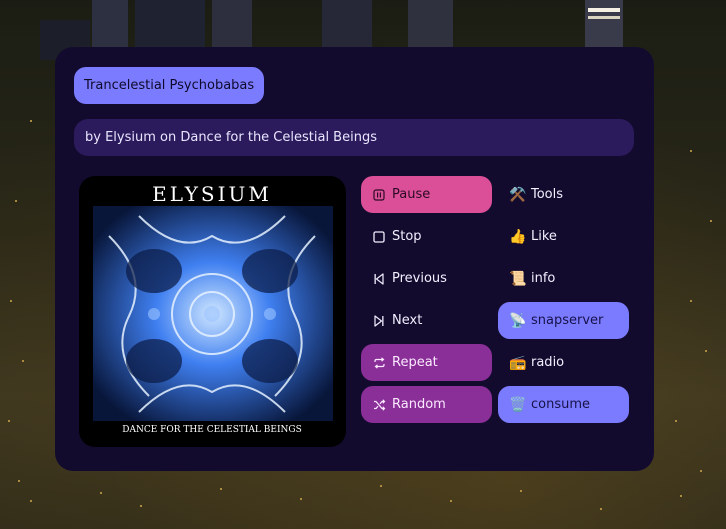 This screenshot has height=529, width=726. Describe the element at coordinates (563, 278) in the screenshot. I see `info-button: 📜 info` at that location.